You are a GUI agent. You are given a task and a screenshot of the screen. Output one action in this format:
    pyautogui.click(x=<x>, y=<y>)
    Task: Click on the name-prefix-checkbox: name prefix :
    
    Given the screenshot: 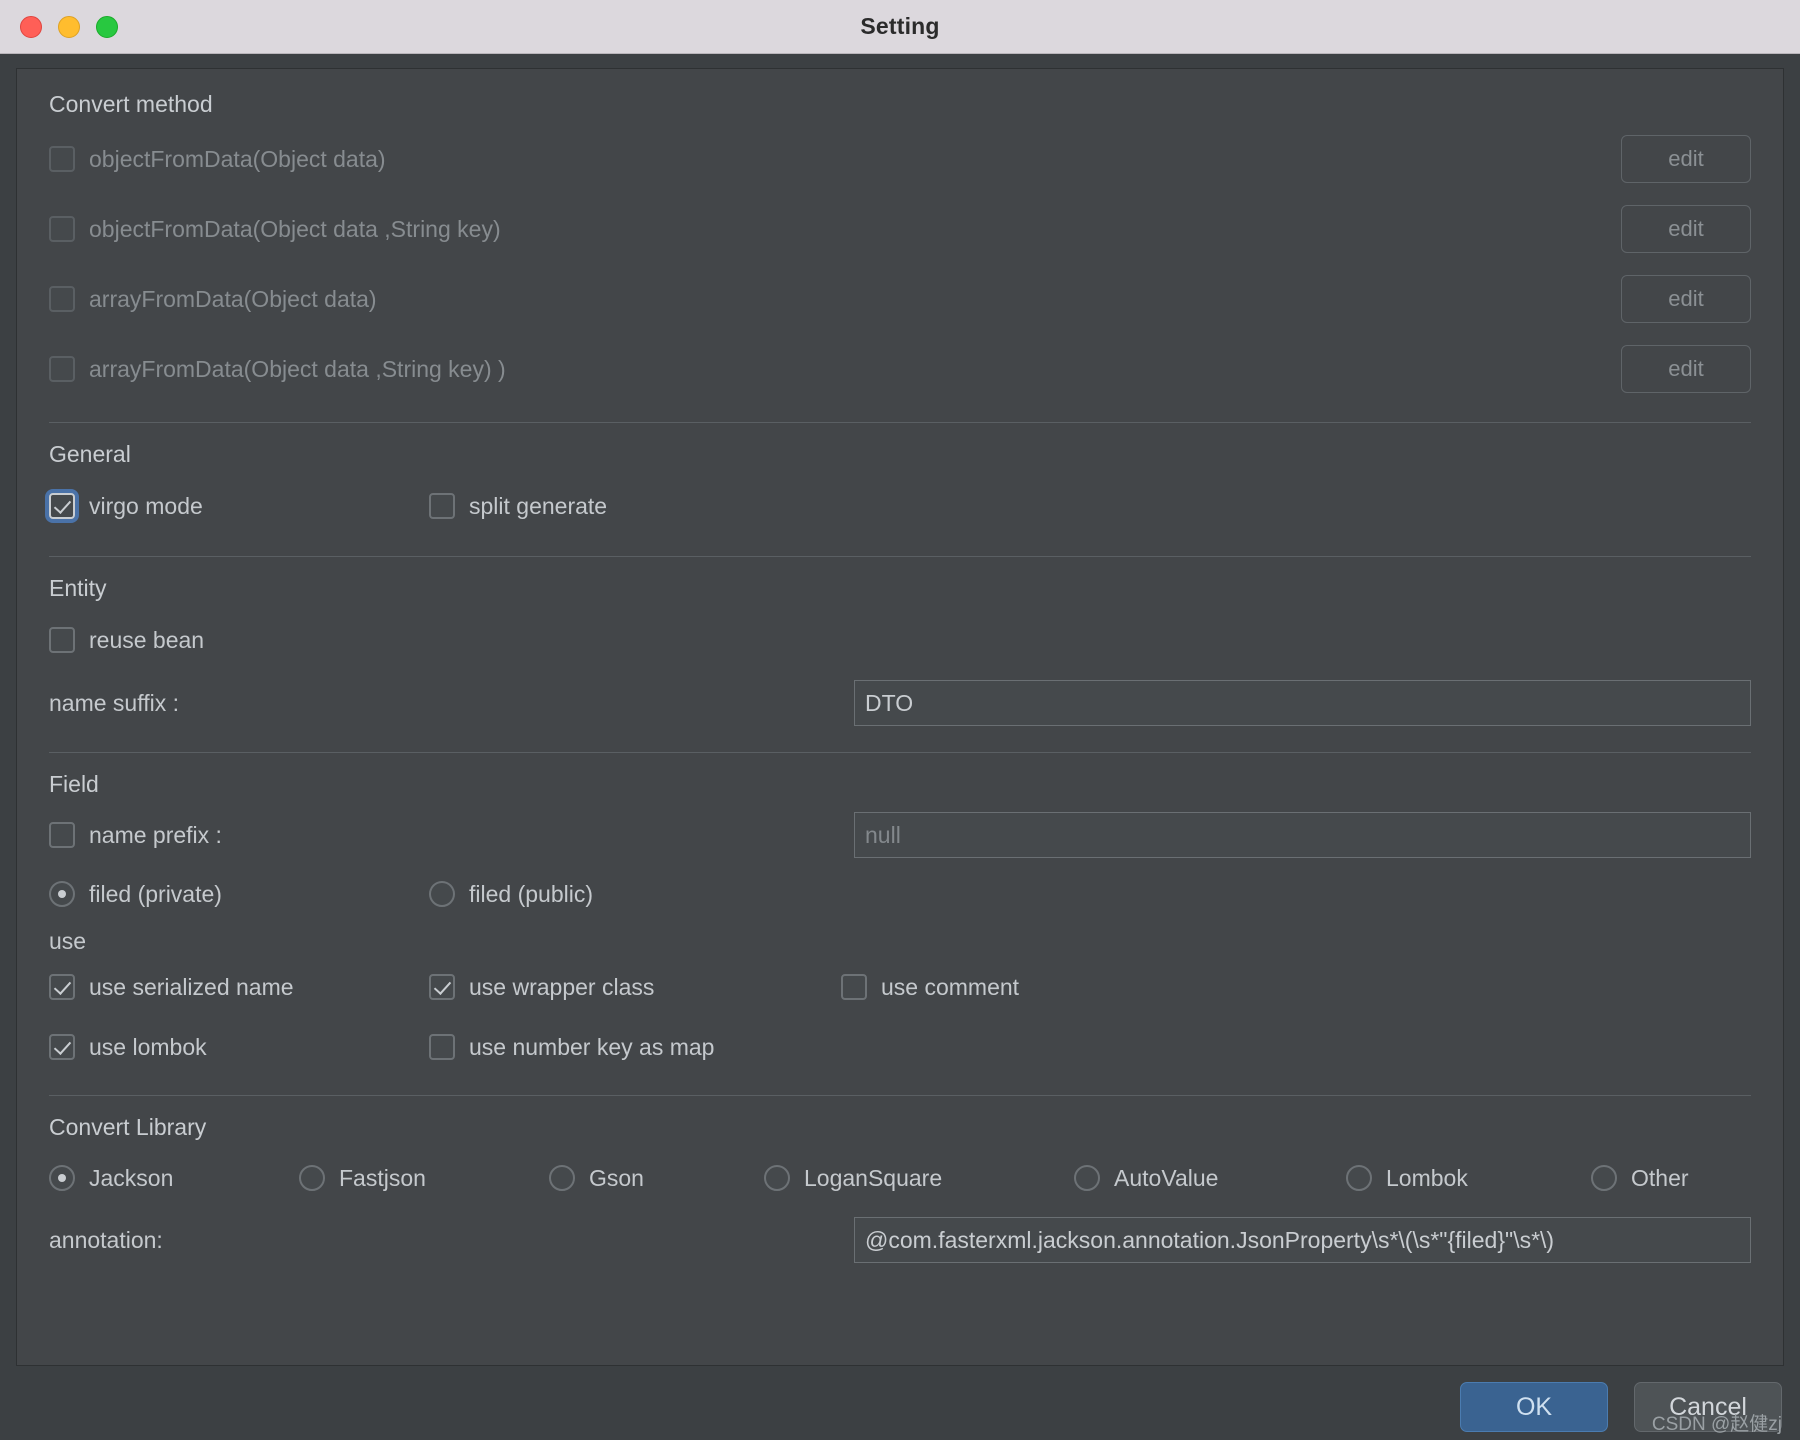 What is the action you would take?
    pyautogui.click(x=451, y=835)
    